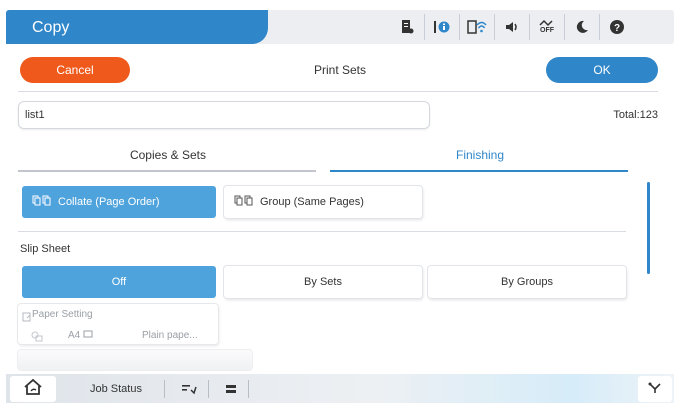 The width and height of the screenshot is (680, 403). Describe the element at coordinates (407, 27) in the screenshot. I see `document-settings-icon` at that location.